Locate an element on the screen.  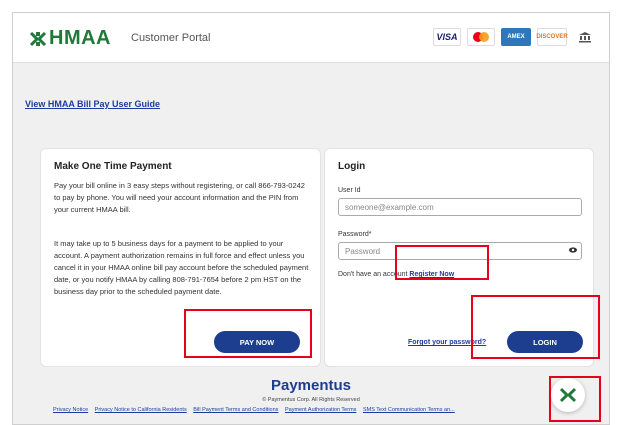
brand-name: HMAA is located at coordinates (80, 38).